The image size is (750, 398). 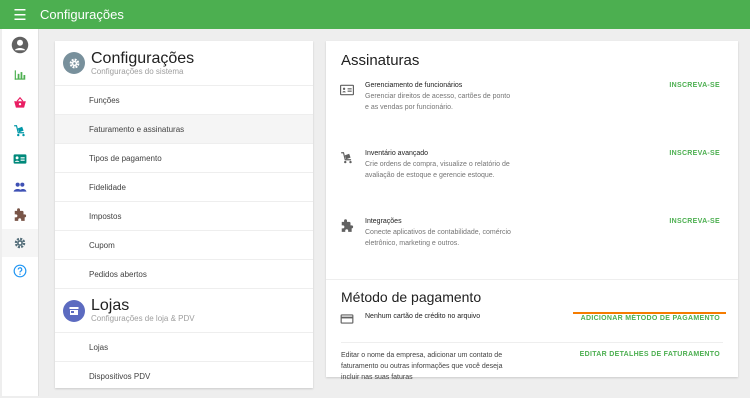 I want to click on rail-item-sales, so click(x=20, y=103).